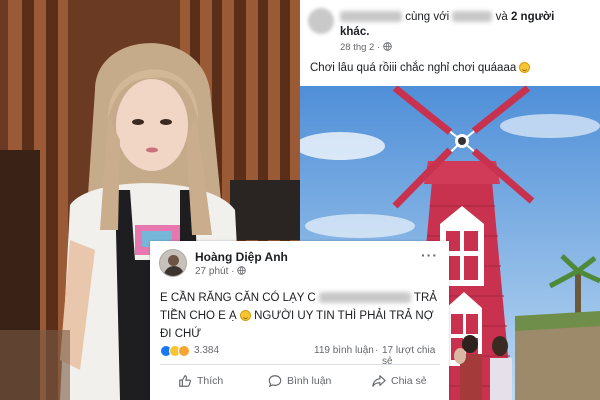 Image resolution: width=600 pixels, height=400 pixels. Describe the element at coordinates (364, 298) in the screenshot. I see `blurred-mentioned-name` at that location.